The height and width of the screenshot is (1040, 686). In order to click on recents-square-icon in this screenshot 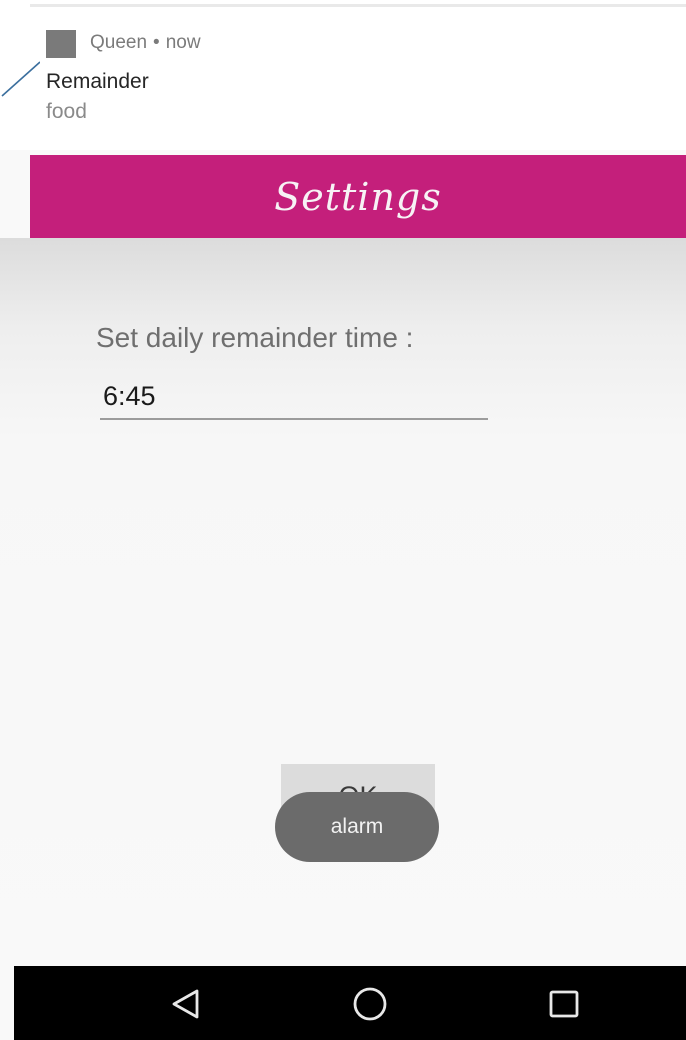, I will do `click(564, 1004)`.